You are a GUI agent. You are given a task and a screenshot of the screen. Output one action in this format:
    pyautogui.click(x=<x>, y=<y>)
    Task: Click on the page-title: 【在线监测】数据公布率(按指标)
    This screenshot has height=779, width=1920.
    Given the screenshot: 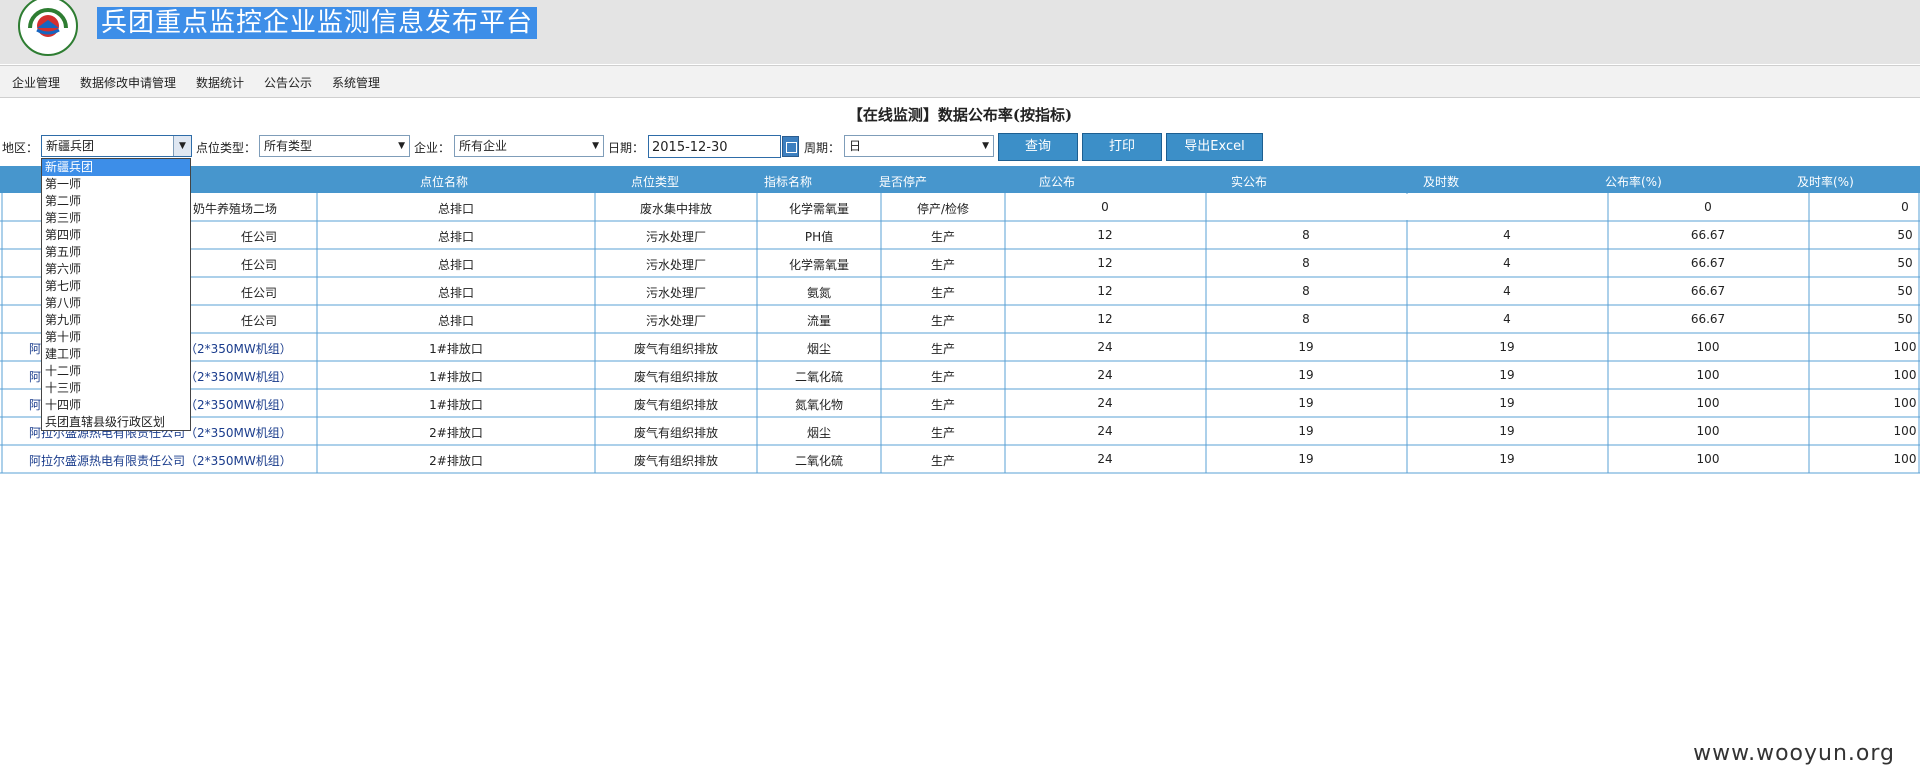 What is the action you would take?
    pyautogui.click(x=960, y=115)
    